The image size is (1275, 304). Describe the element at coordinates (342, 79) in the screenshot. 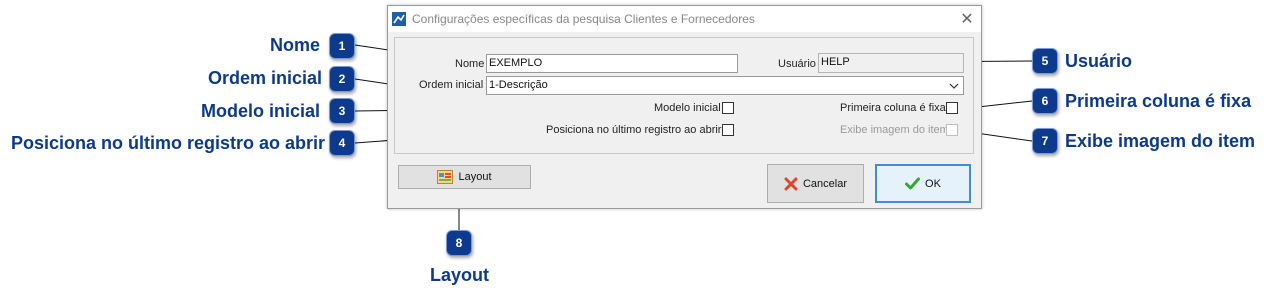

I see `callout-2-badge: 2` at that location.